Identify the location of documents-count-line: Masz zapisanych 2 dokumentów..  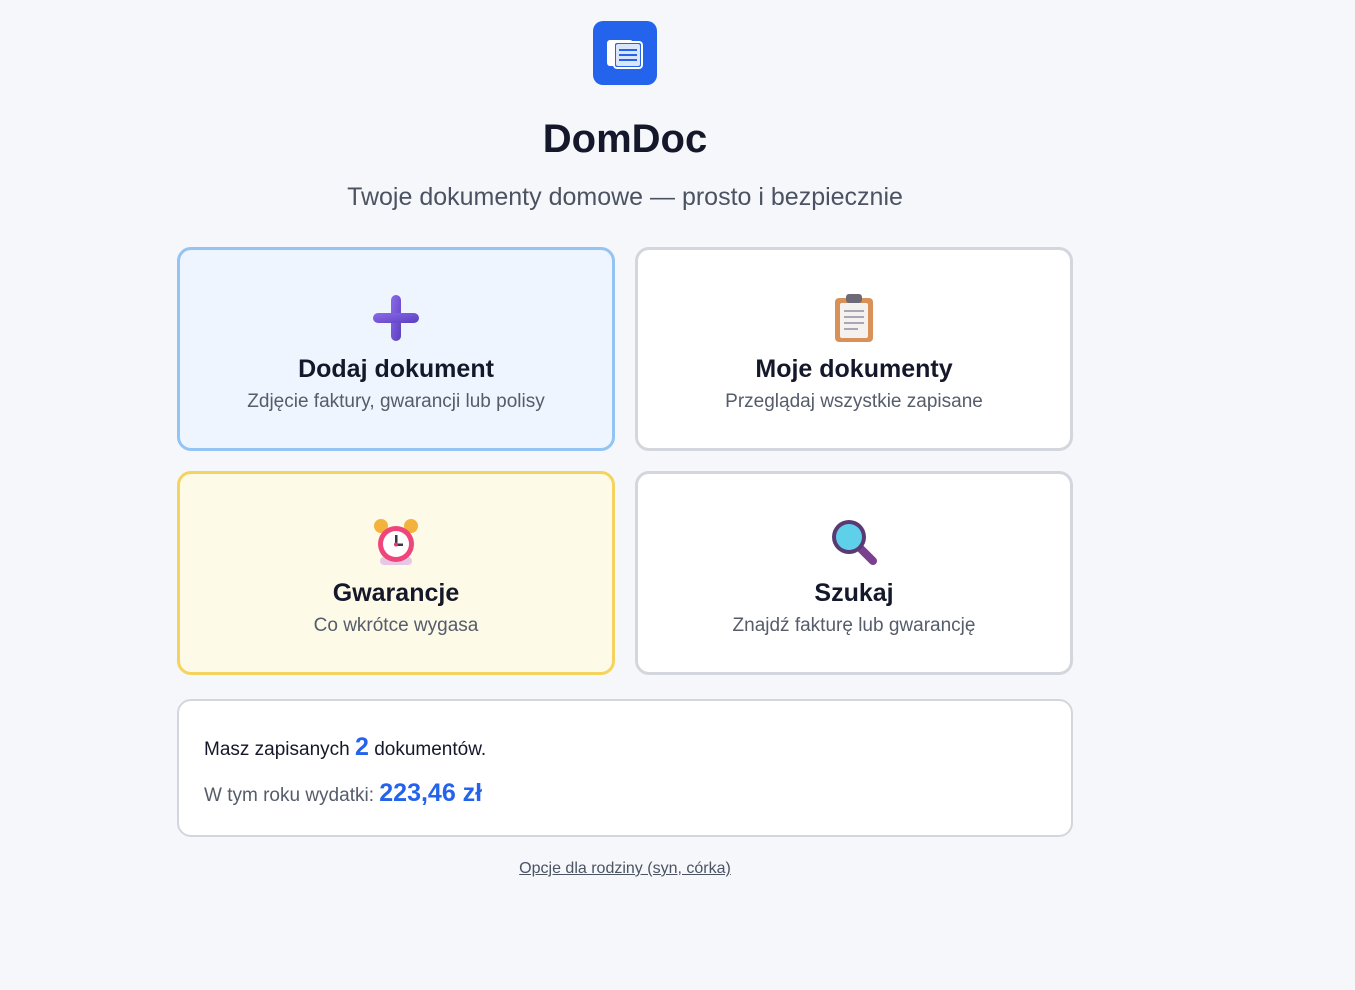
(345, 748).